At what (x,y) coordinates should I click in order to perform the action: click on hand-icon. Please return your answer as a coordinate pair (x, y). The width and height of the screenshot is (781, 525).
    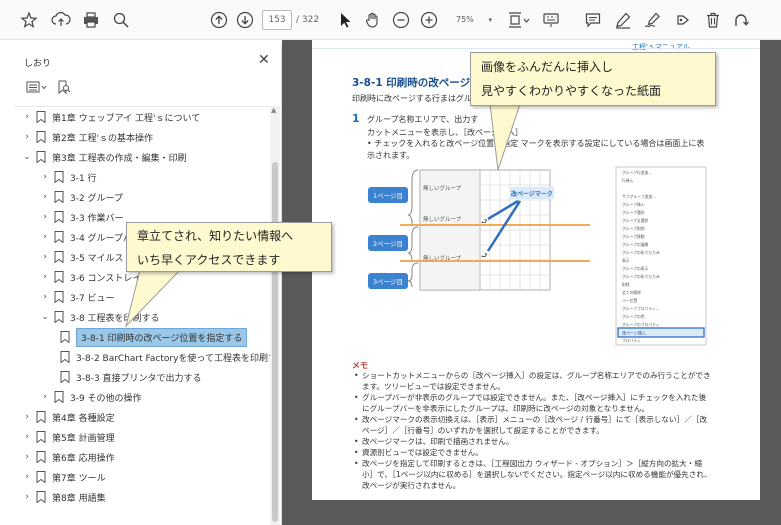
    Looking at the image, I should click on (373, 20).